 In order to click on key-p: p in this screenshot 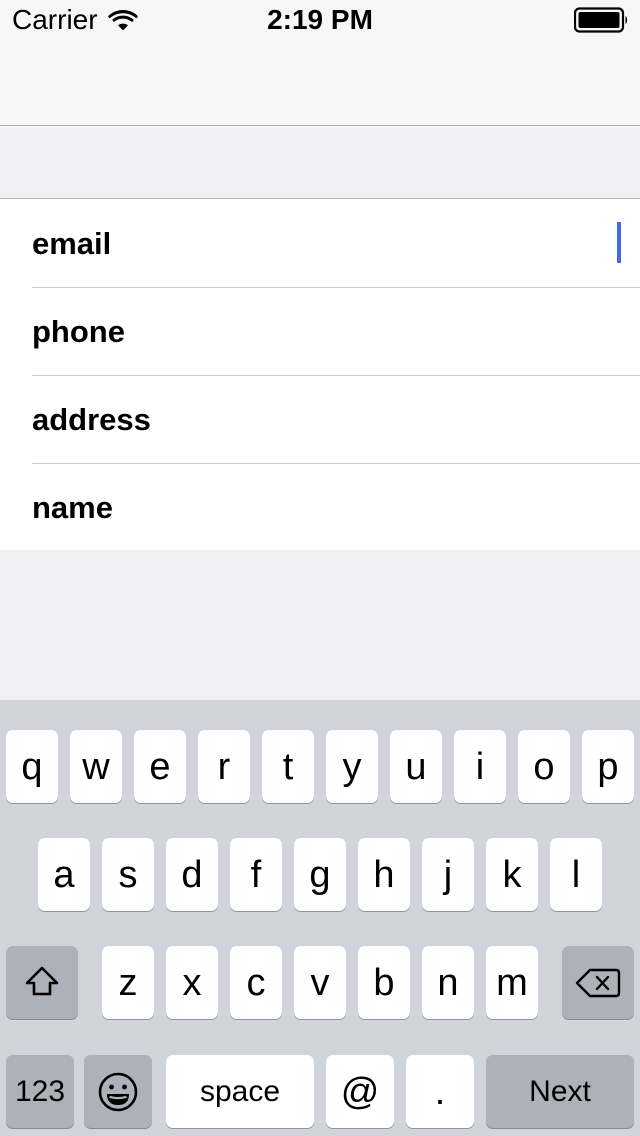, I will do `click(608, 766)`.